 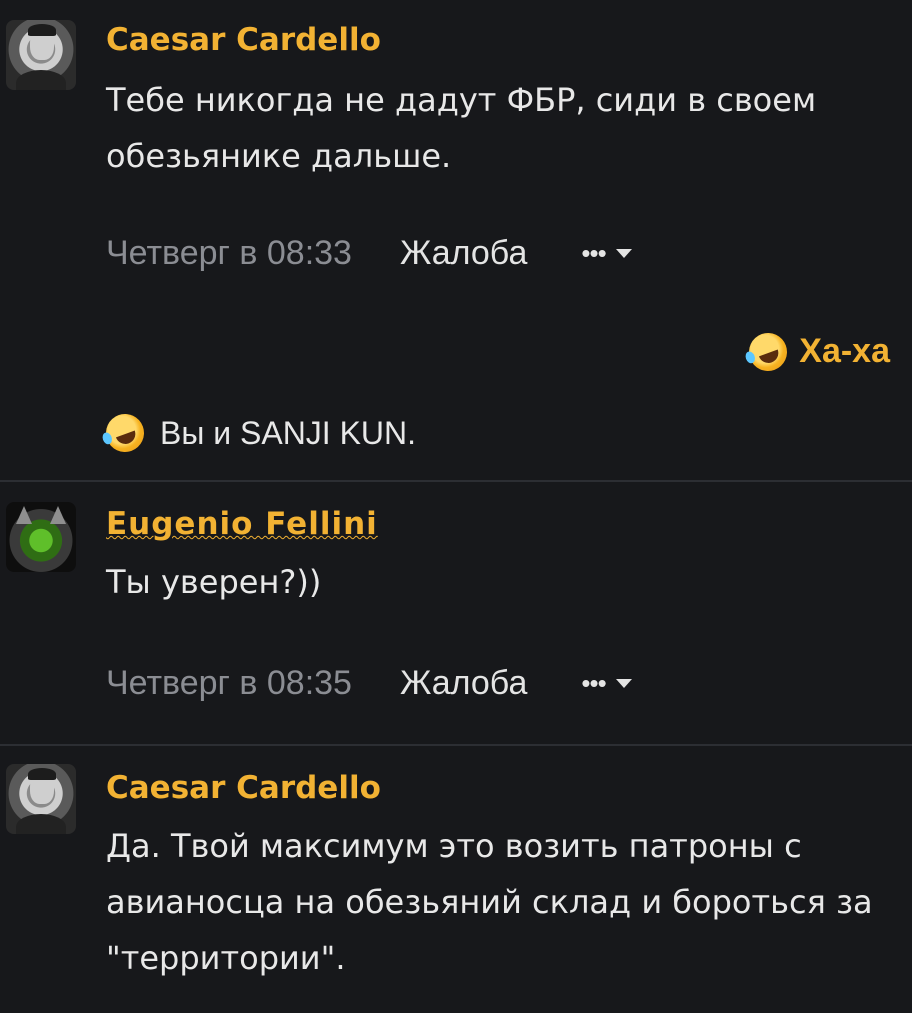 I want to click on post-meta: Четверг в 08:33 Жалоба •••, so click(x=369, y=253).